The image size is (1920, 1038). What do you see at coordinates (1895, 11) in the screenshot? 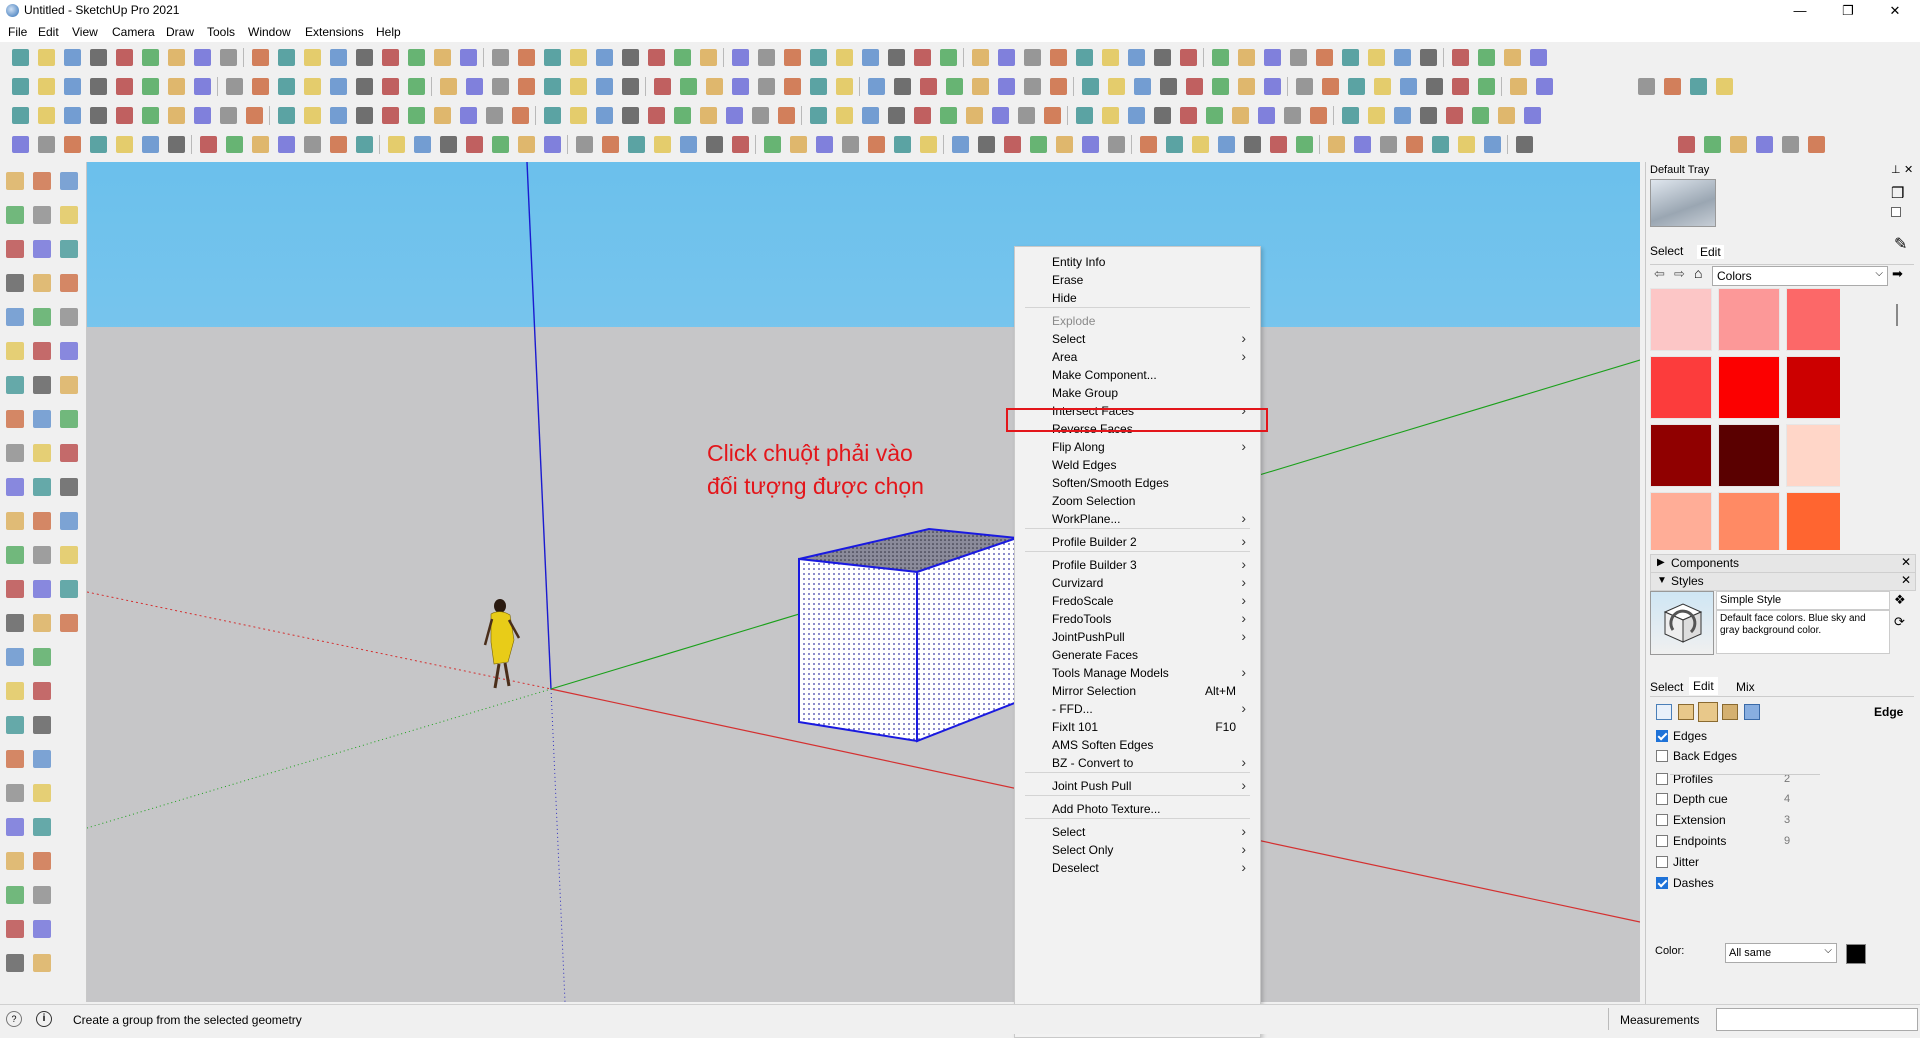
I see `close-button: ✕` at bounding box center [1895, 11].